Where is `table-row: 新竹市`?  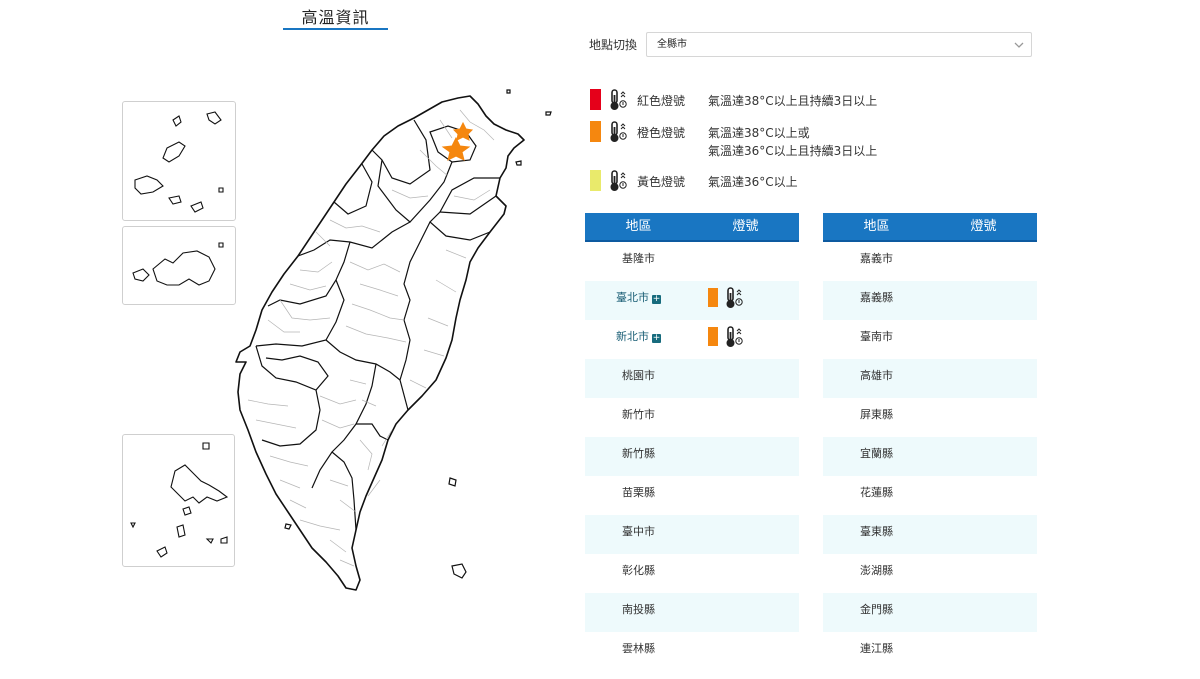 table-row: 新竹市 is located at coordinates (692, 417).